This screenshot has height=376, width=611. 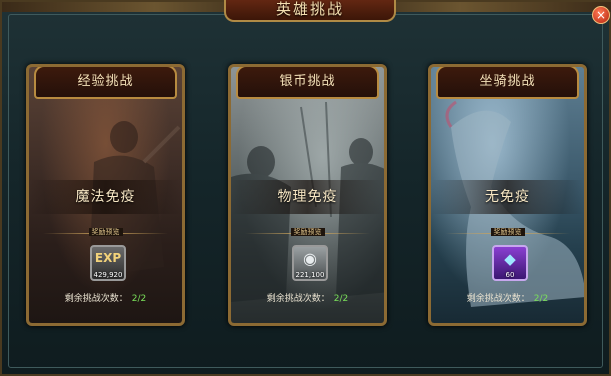 I want to click on reward-count: 221,100, so click(x=310, y=275).